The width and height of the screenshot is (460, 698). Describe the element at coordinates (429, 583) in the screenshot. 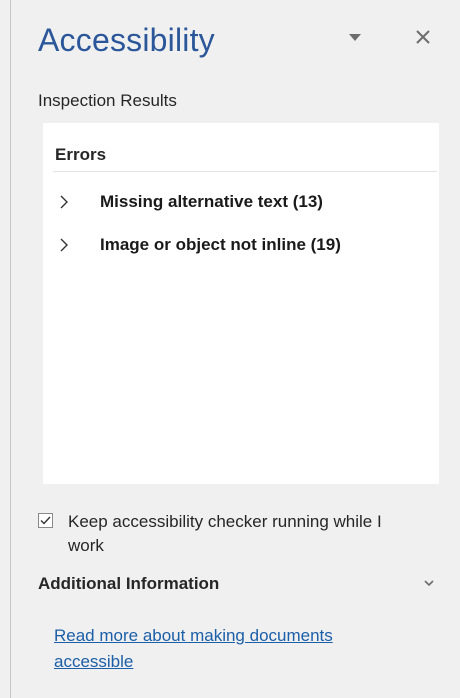

I see `chevron-down-icon` at that location.